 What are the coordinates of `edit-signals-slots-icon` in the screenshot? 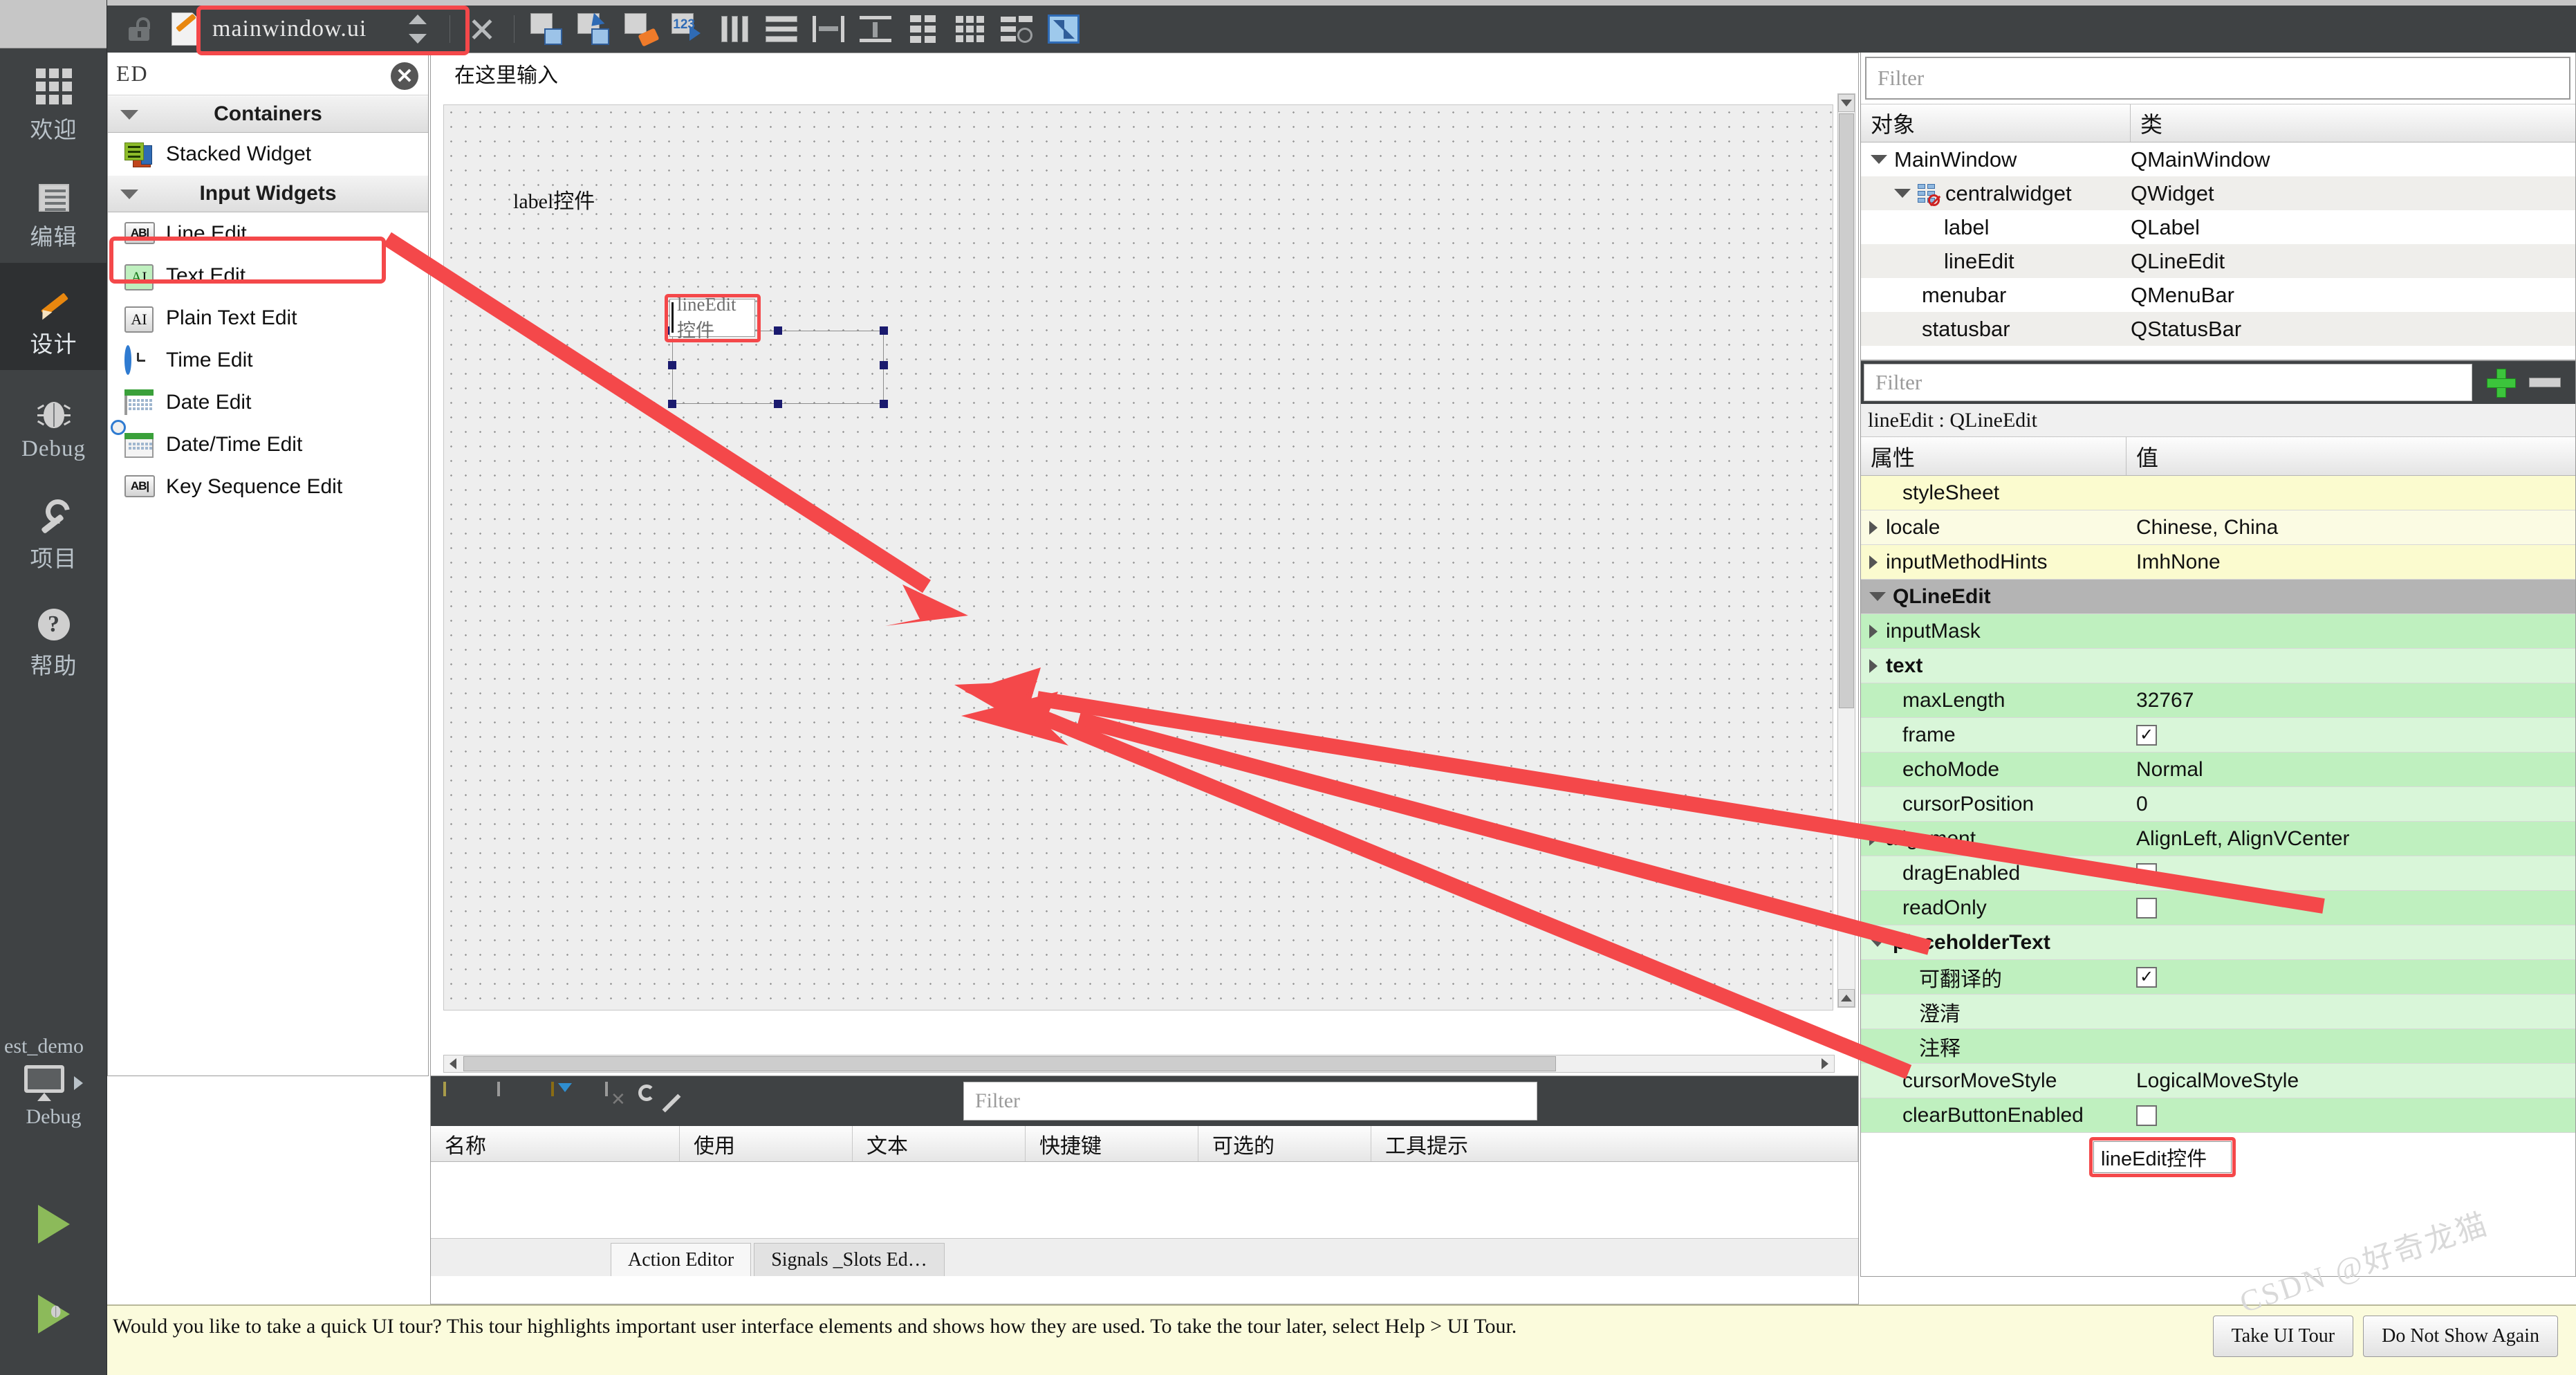 It's located at (593, 29).